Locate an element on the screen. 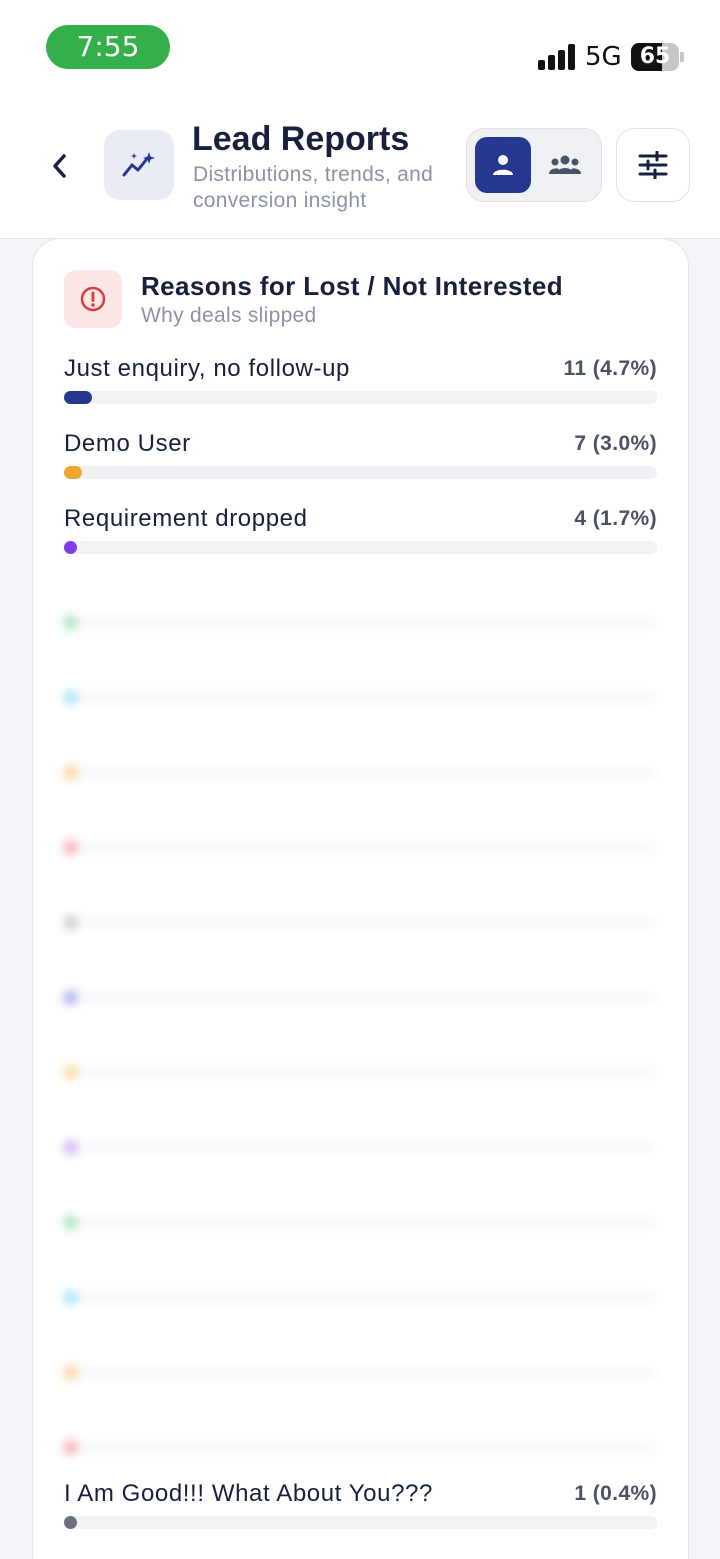 Image resolution: width=720 pixels, height=1559 pixels. back-button is located at coordinates (60, 166).